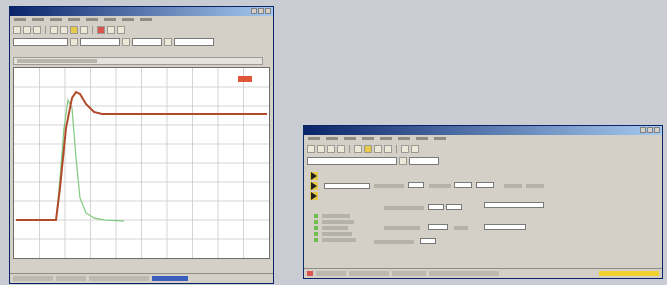 Image resolution: width=667 pixels, height=285 pixels. I want to click on stop-button, so click(101, 30).